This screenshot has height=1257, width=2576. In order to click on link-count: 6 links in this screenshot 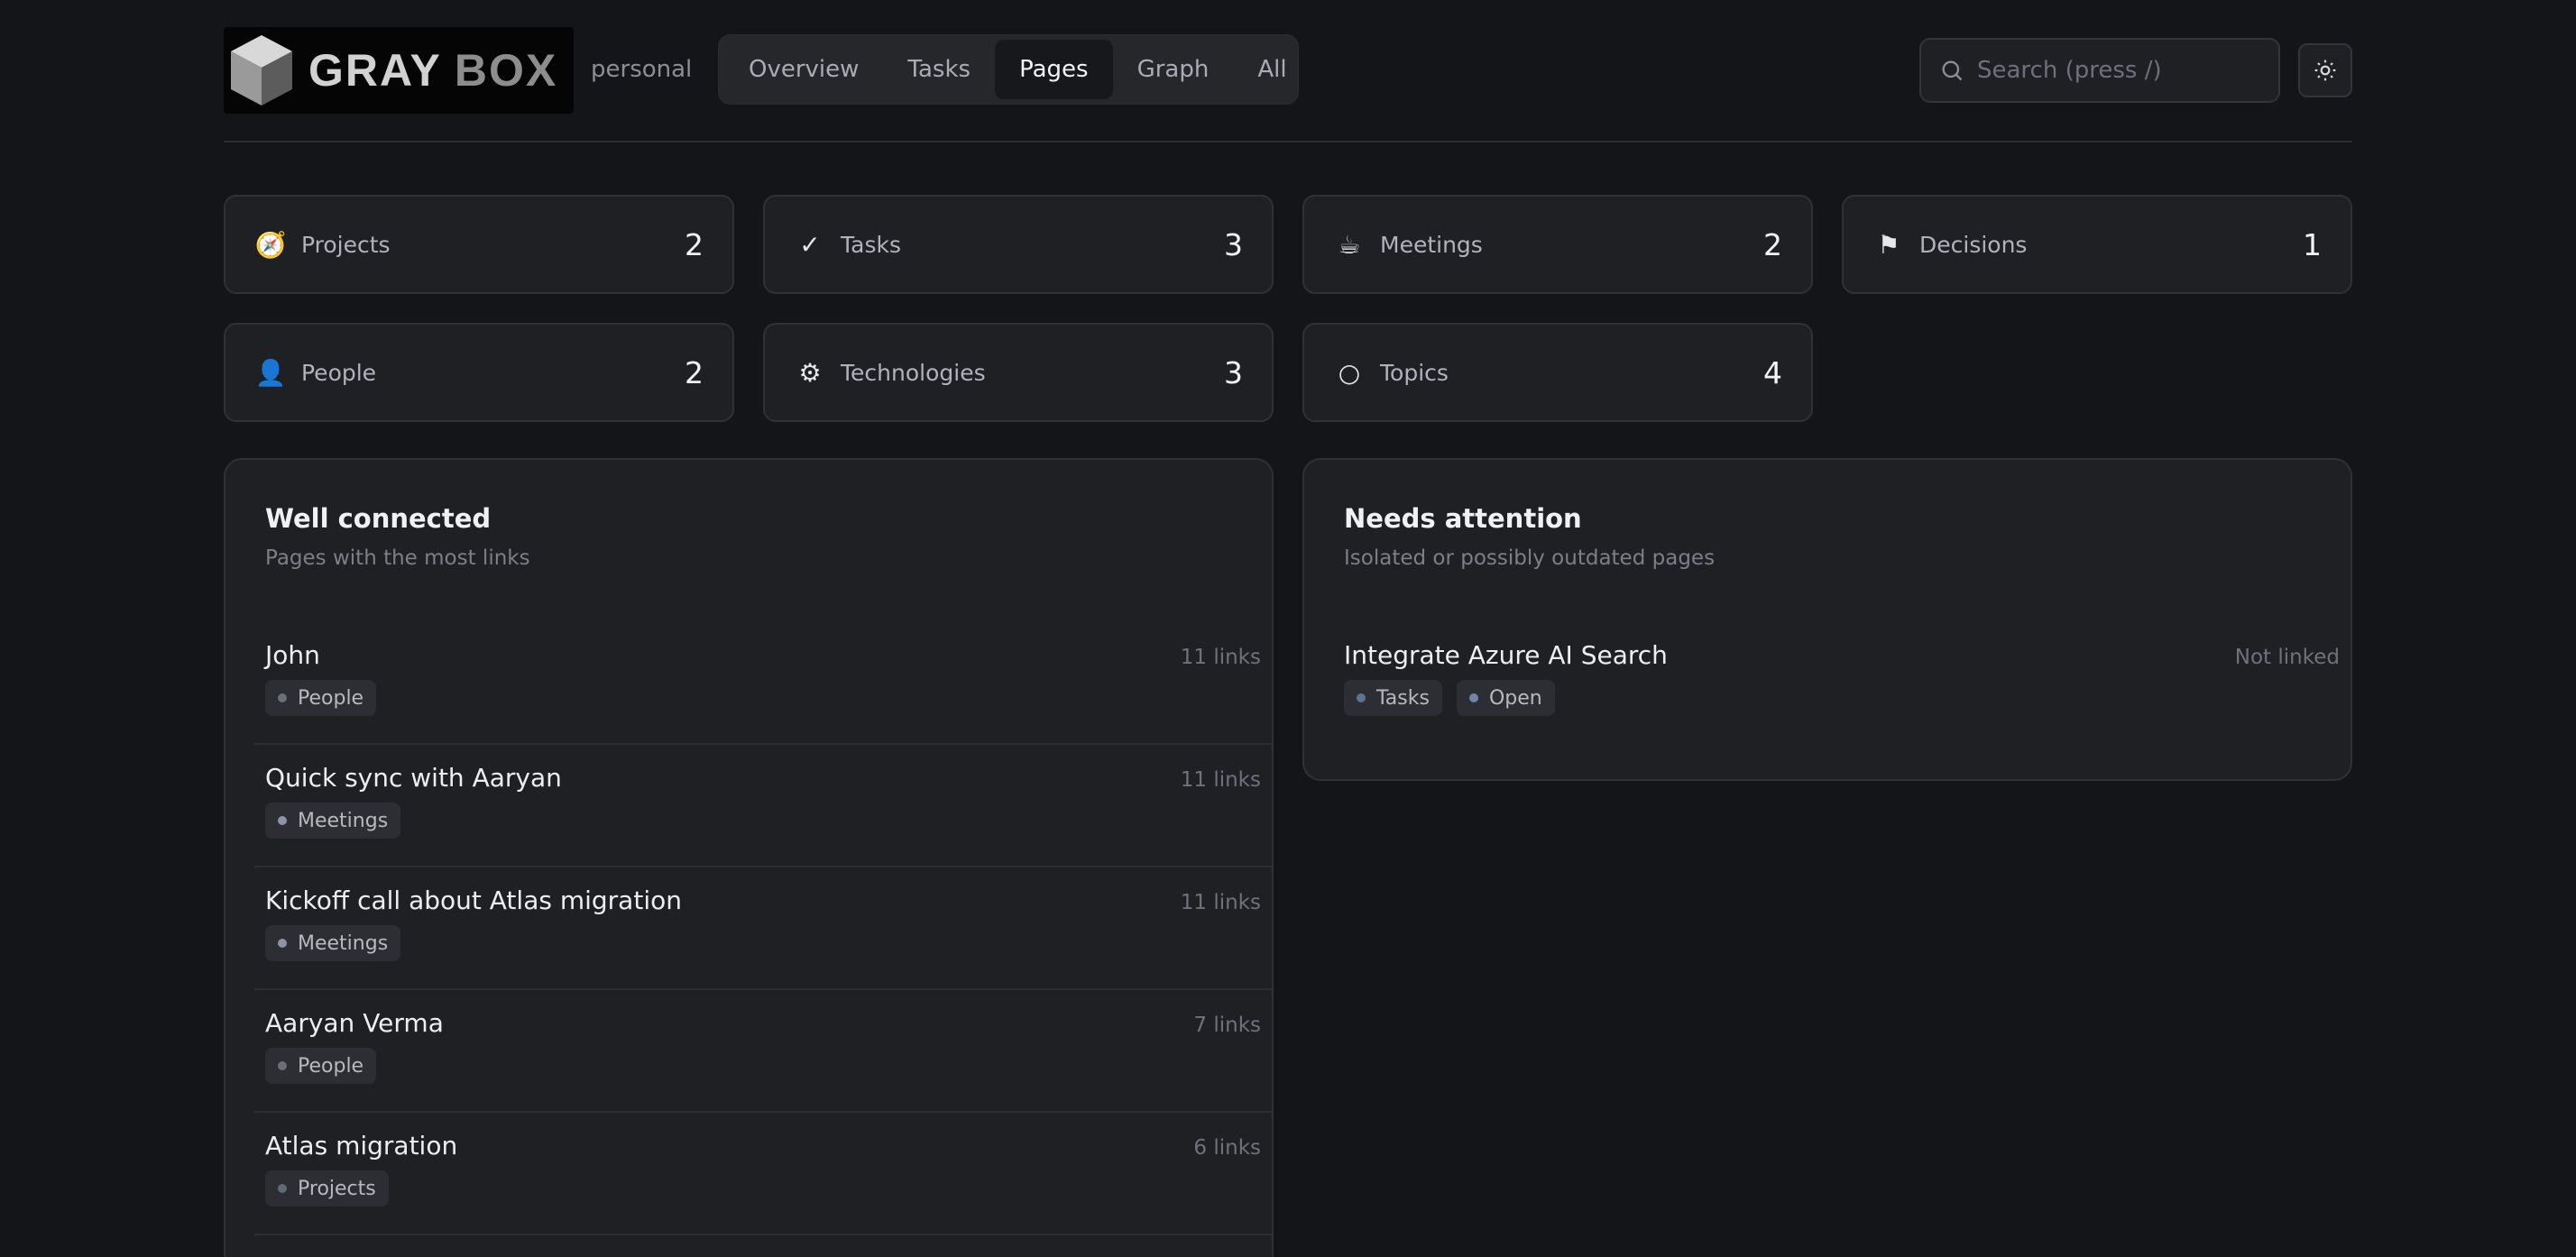, I will do `click(1227, 1148)`.